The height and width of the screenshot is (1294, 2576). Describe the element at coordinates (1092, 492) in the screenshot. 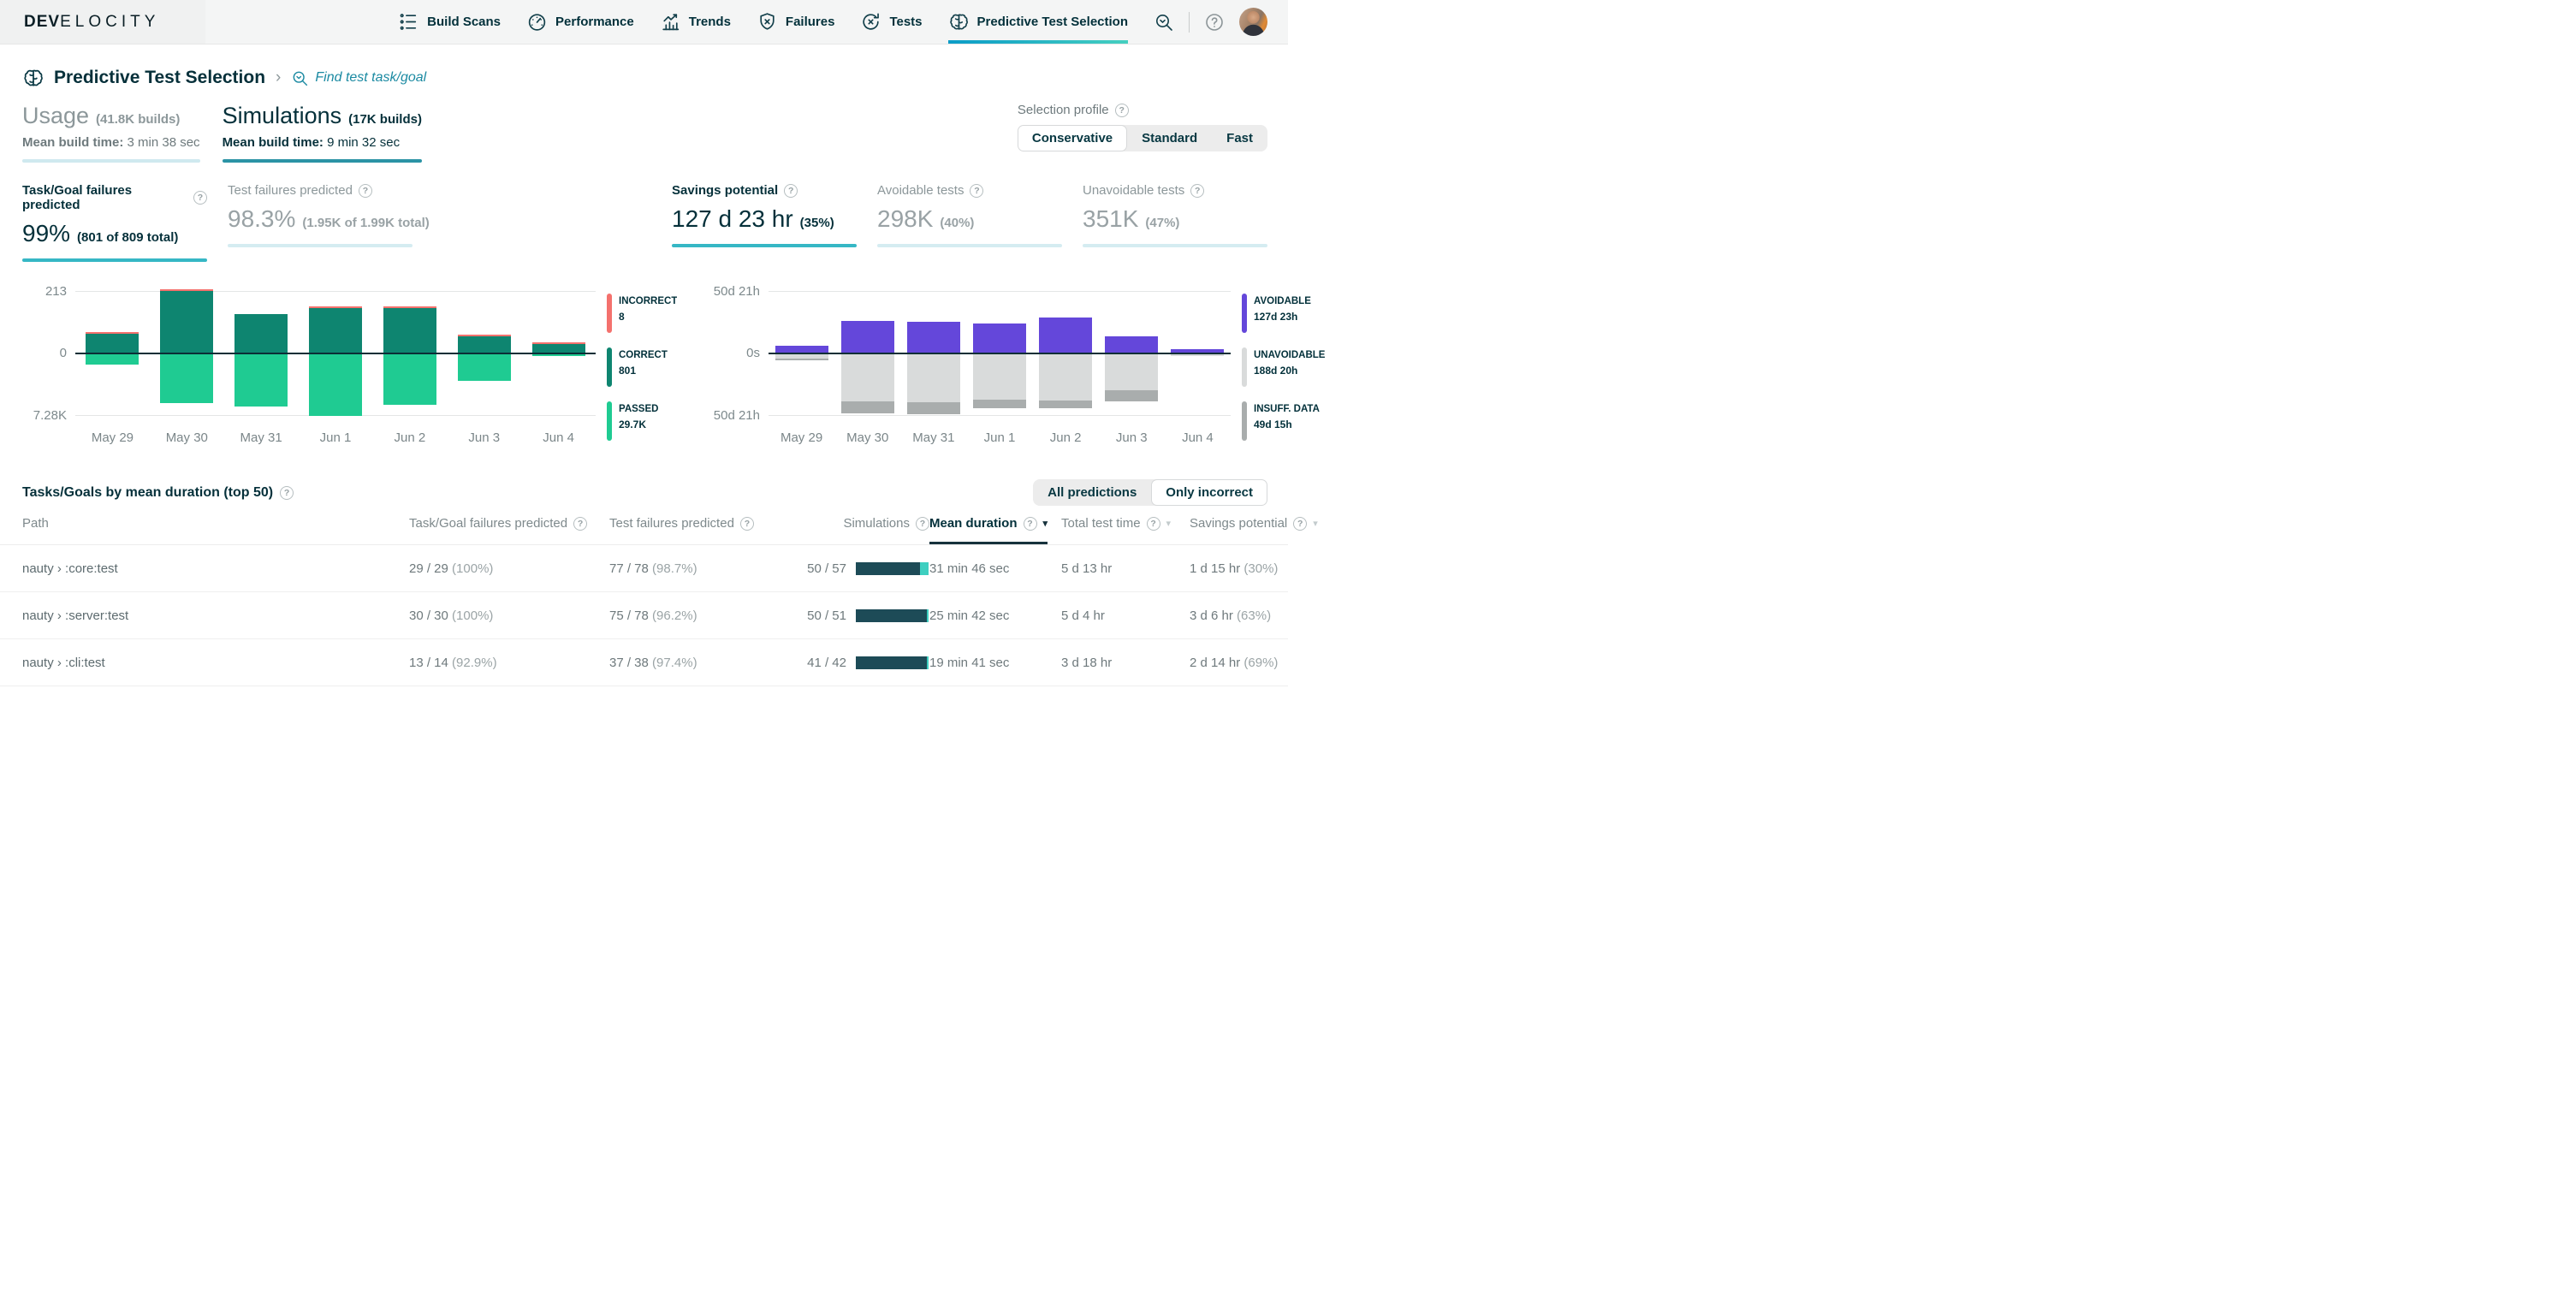

I see `filter-option-all-predictions: All predictions` at that location.